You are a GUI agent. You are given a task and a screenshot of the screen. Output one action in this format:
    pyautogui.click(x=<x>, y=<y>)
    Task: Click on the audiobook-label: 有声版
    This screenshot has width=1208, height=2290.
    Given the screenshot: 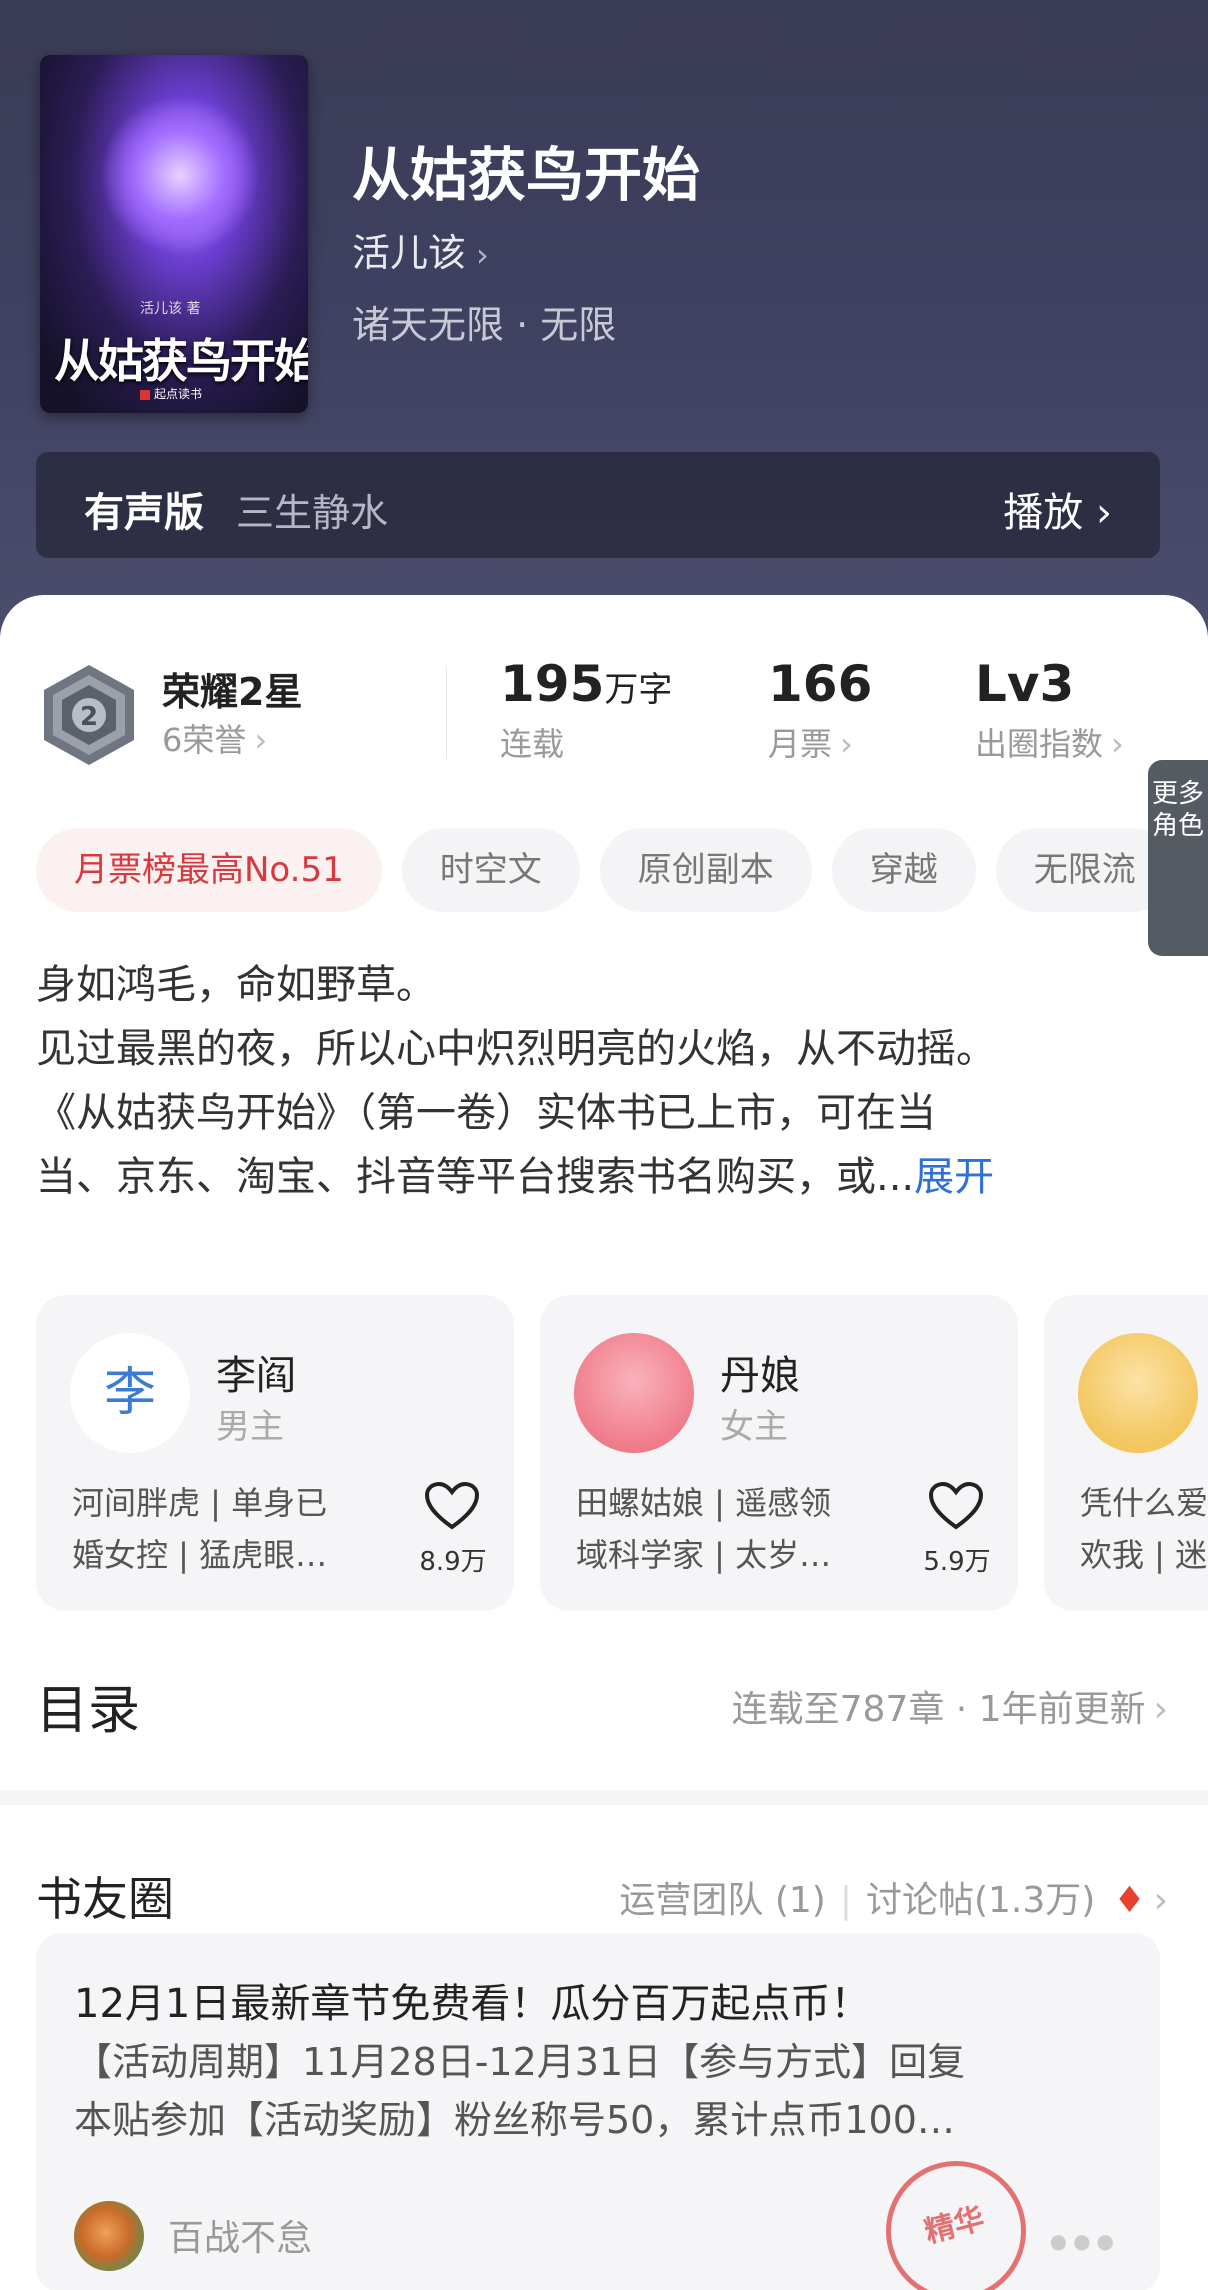 What is the action you would take?
    pyautogui.click(x=144, y=513)
    